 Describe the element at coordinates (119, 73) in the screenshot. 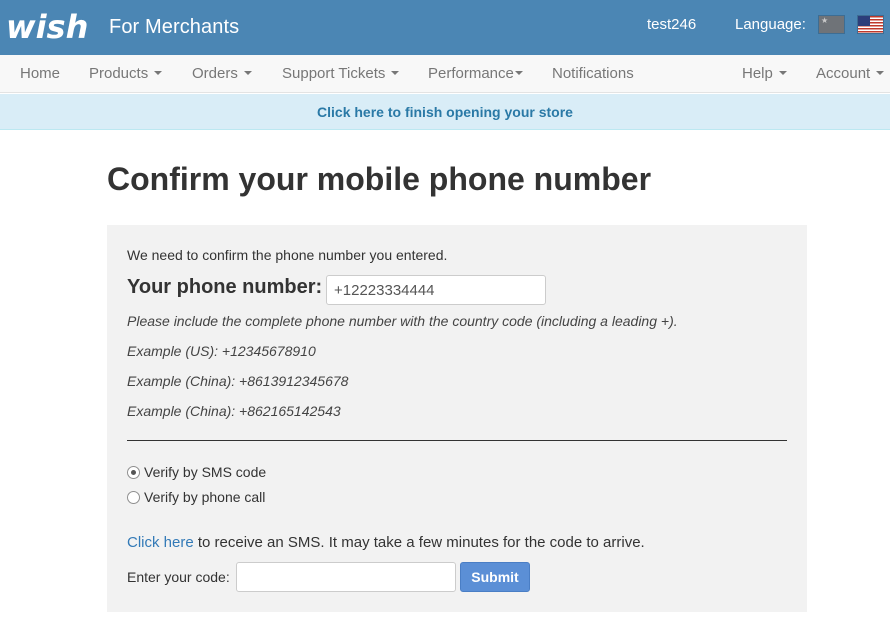

I see `nav-products-label: Products` at that location.